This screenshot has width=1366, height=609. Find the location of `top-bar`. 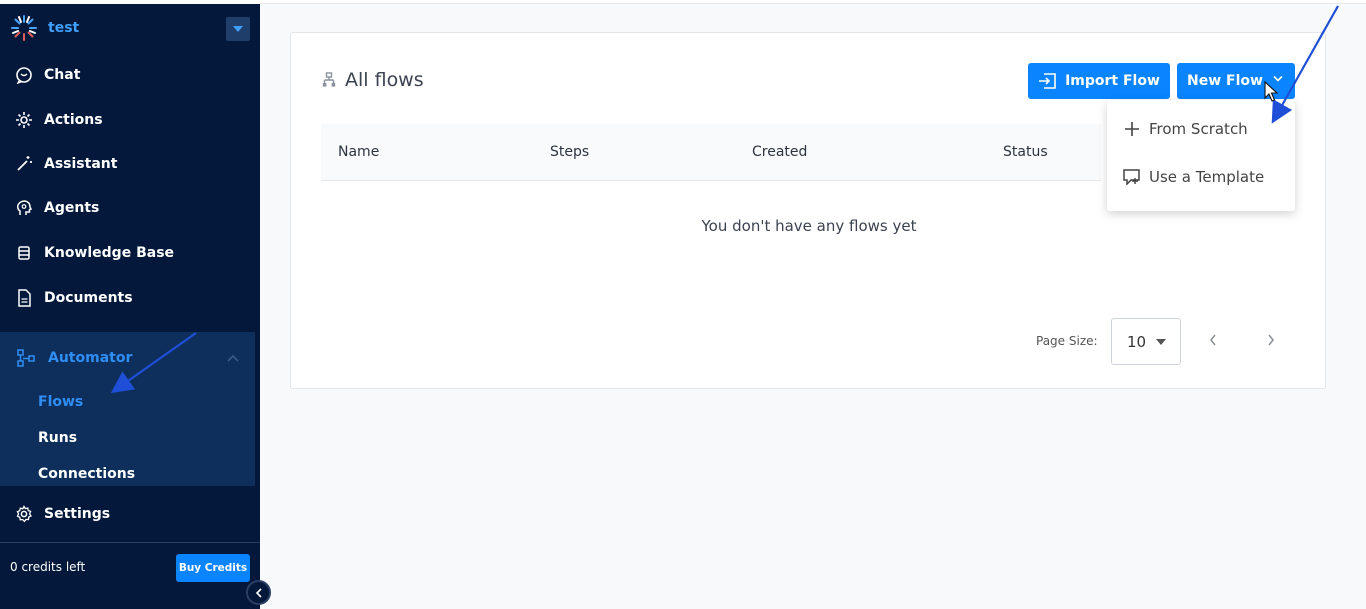

top-bar is located at coordinates (813, 2).